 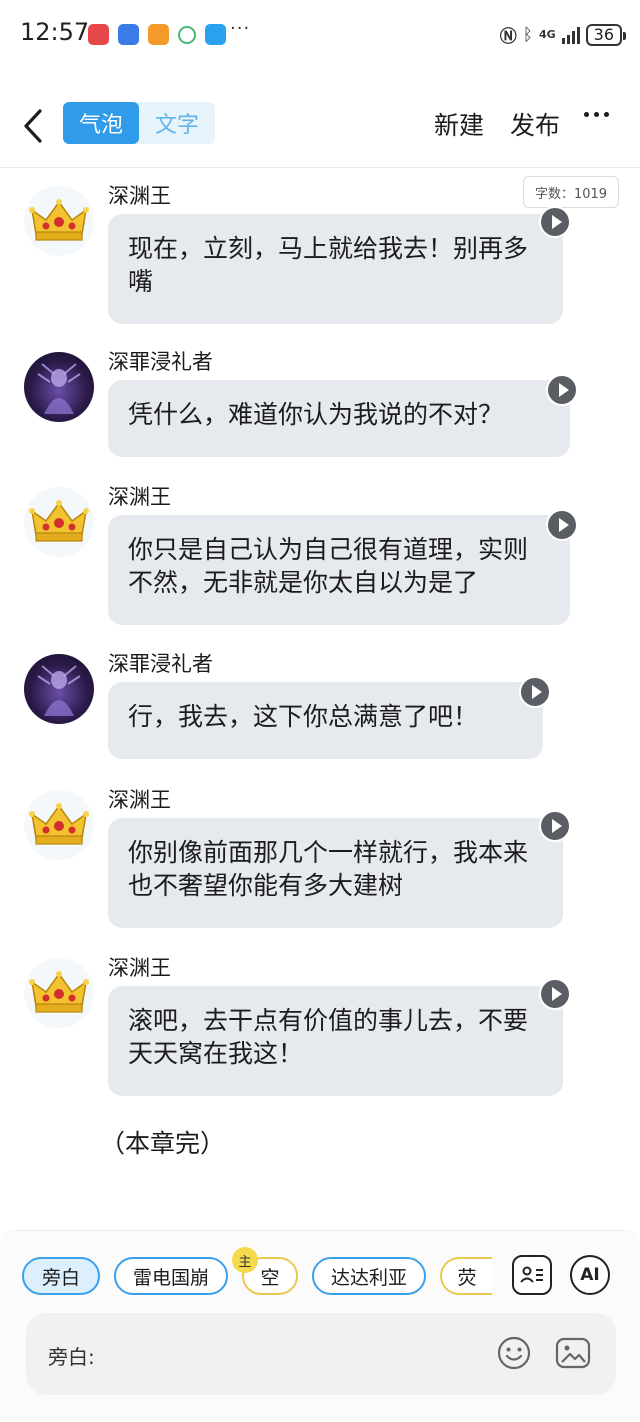 I want to click on view-mode-toggle: 气泡 文字, so click(x=139, y=123).